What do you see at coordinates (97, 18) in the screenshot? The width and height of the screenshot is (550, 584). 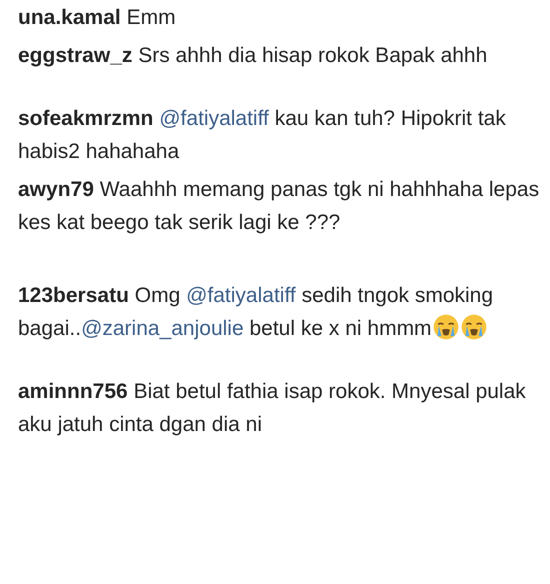 I see `comment-text: una.kamal Emm` at bounding box center [97, 18].